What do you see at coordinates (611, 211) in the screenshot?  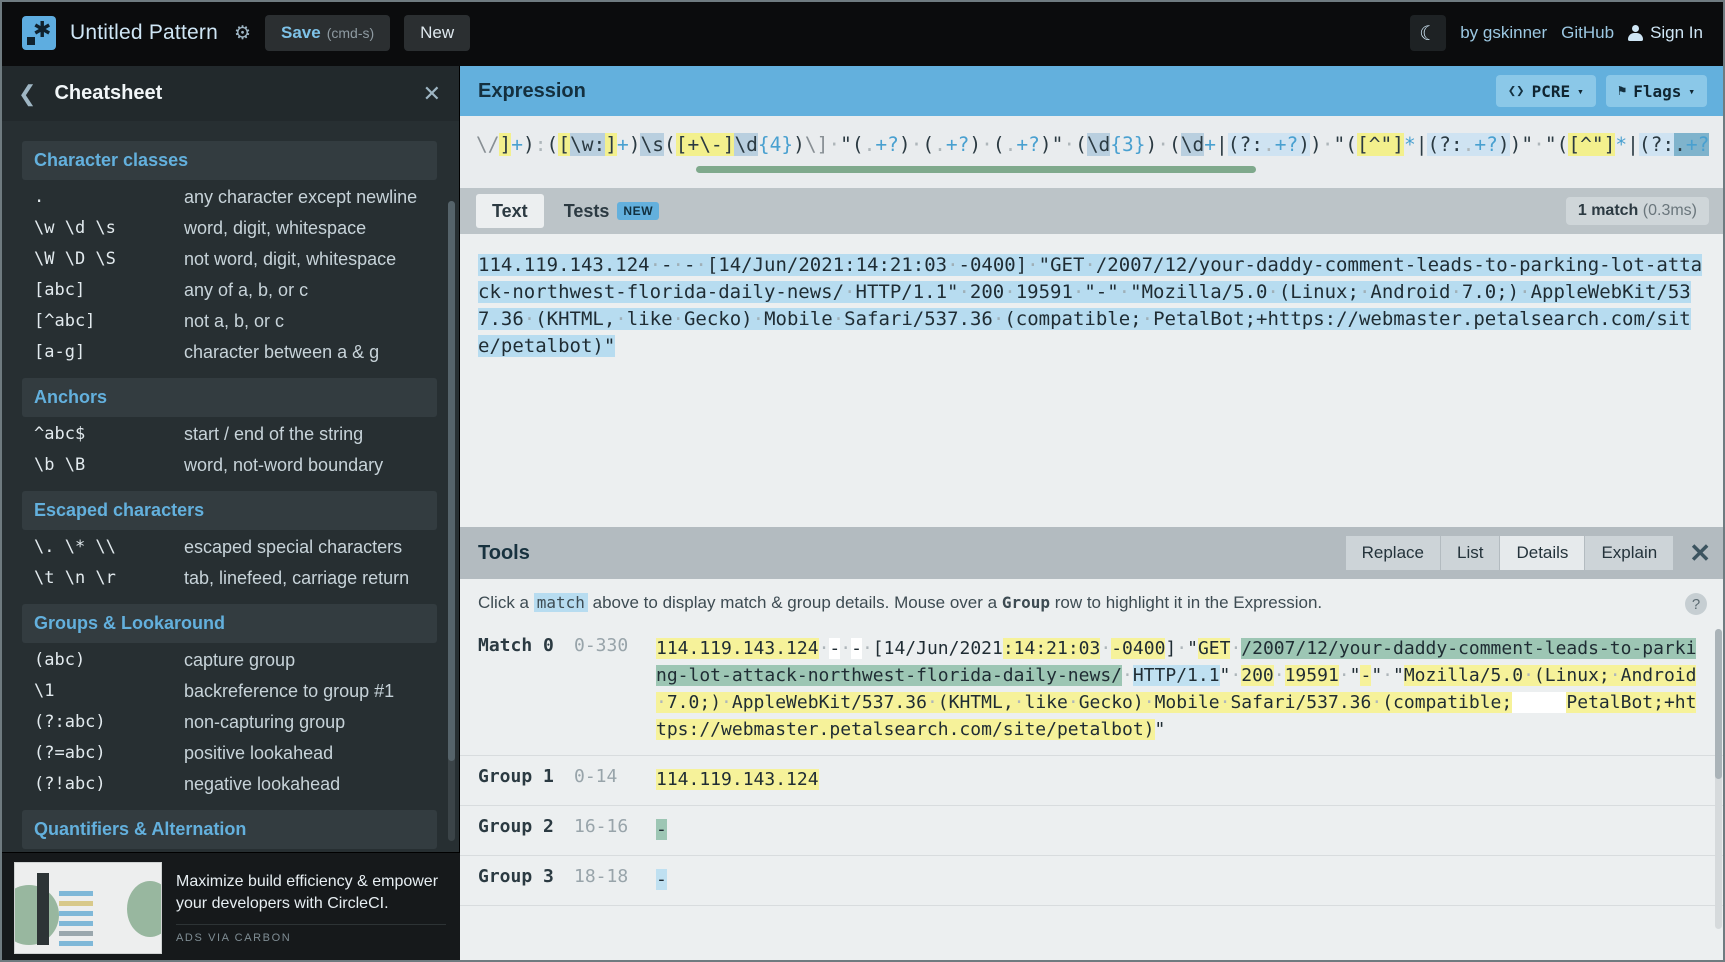 I see `tab-tests: Tests NEW` at bounding box center [611, 211].